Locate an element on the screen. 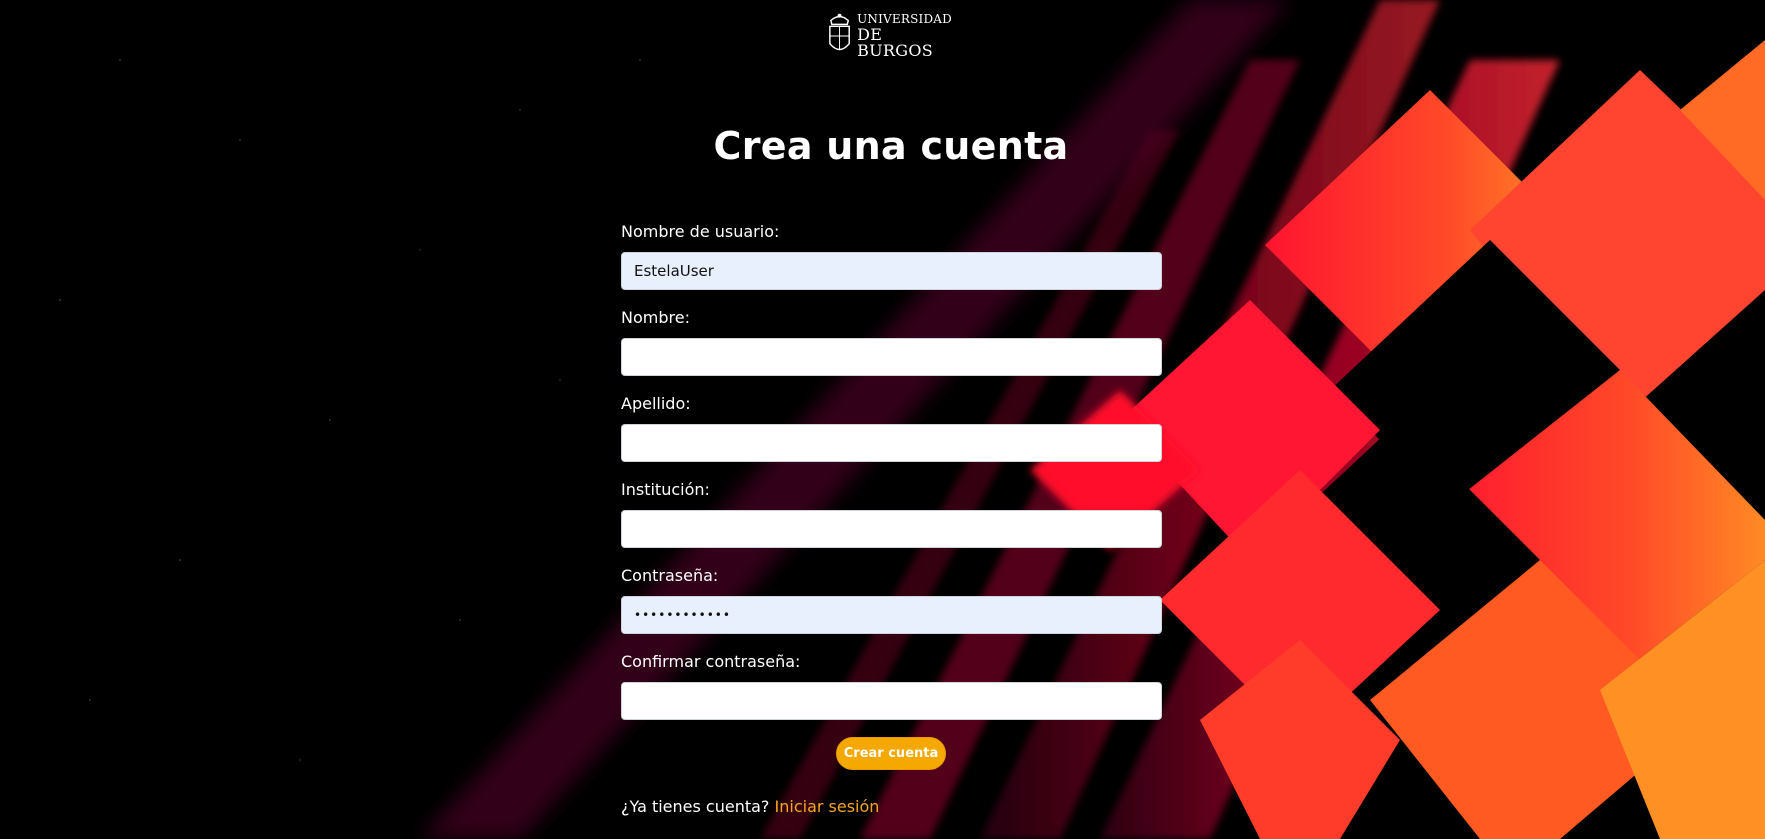 Image resolution: width=1765 pixels, height=839 pixels. first-name-field-group: Nombre: is located at coordinates (891, 349).